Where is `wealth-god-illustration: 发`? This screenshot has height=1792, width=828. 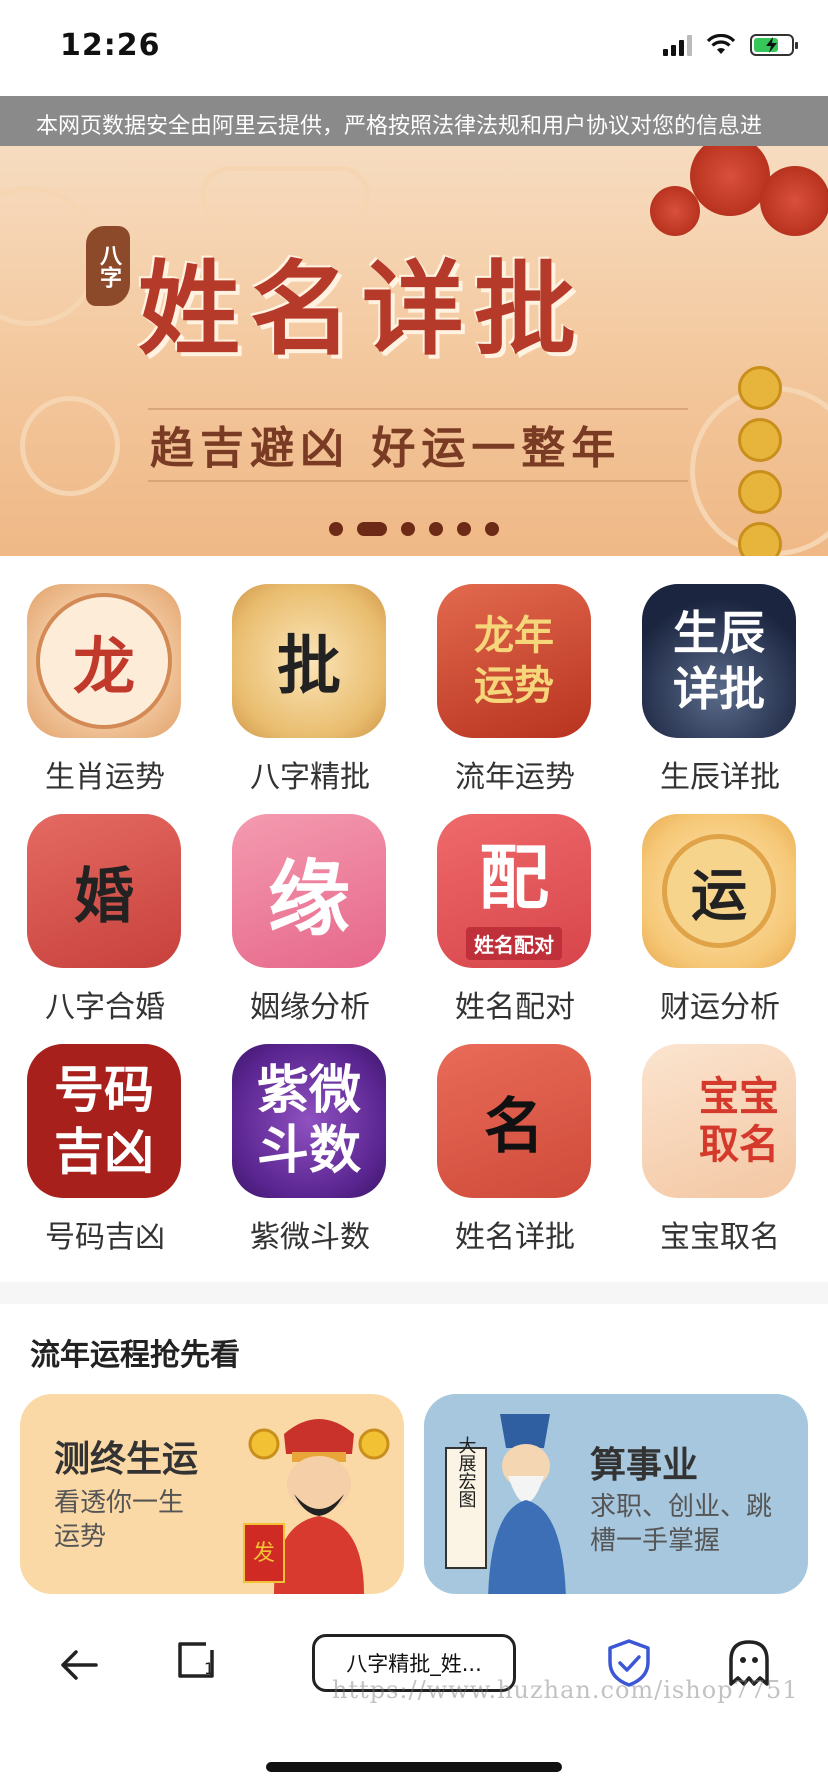
wealth-god-illustration: 发 is located at coordinates (316, 1506).